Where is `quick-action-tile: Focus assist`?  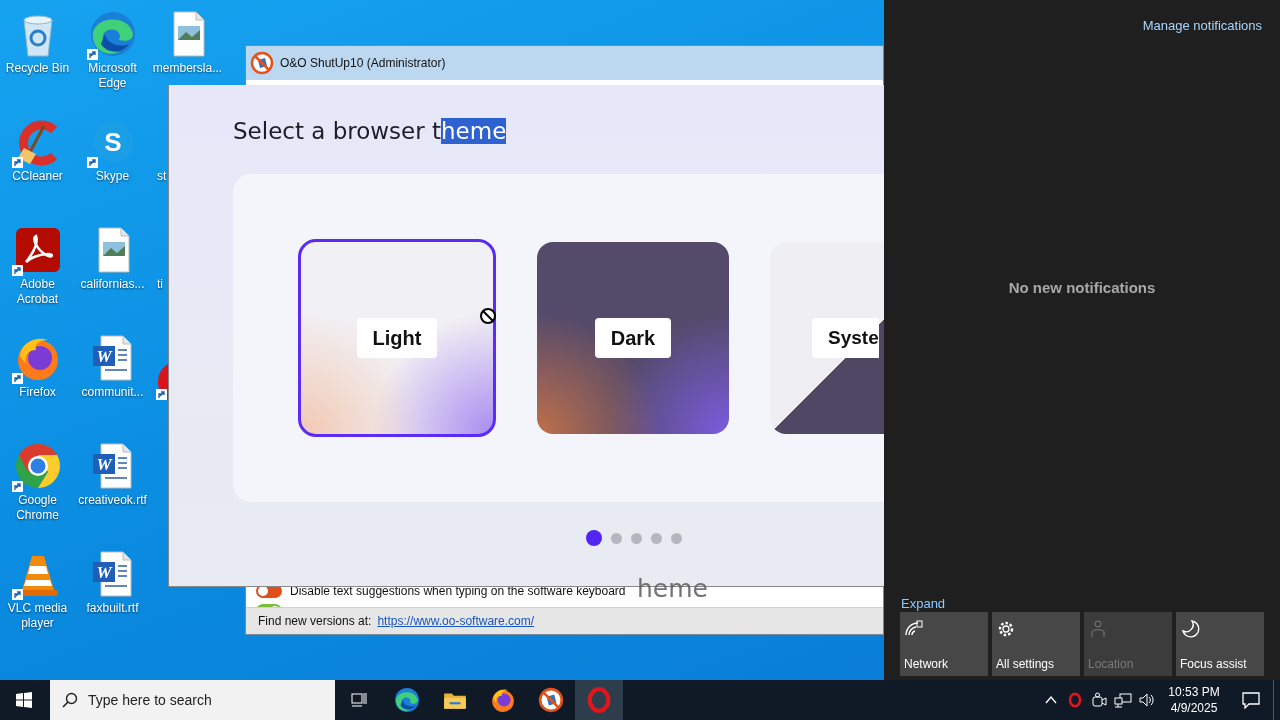 quick-action-tile: Focus assist is located at coordinates (1220, 644).